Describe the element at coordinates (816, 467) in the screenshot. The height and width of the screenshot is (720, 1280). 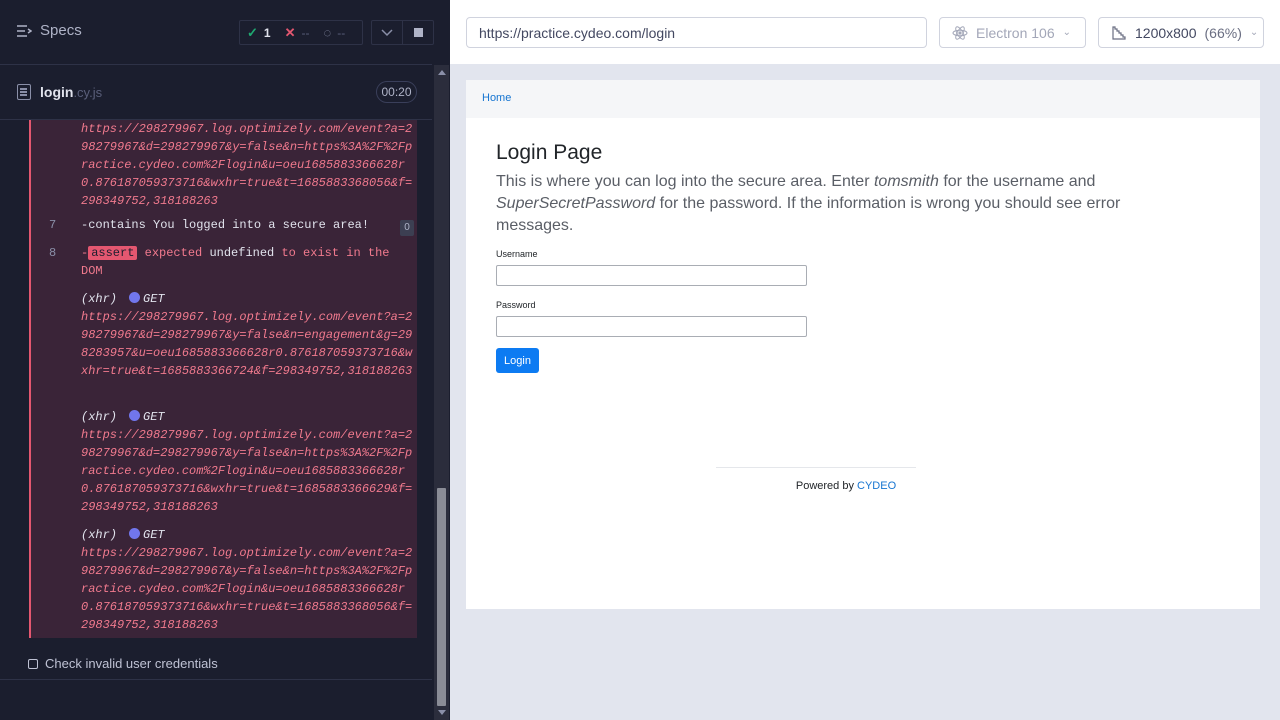
I see `footer-divider` at that location.